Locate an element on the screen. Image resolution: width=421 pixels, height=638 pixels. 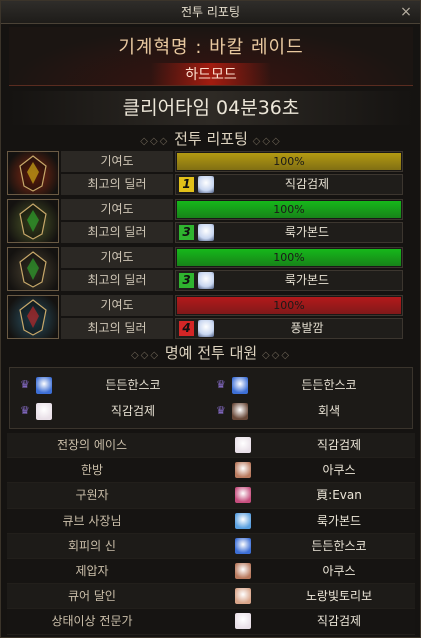
clear-time: 클리어타임 04분36초 is located at coordinates (211, 108).